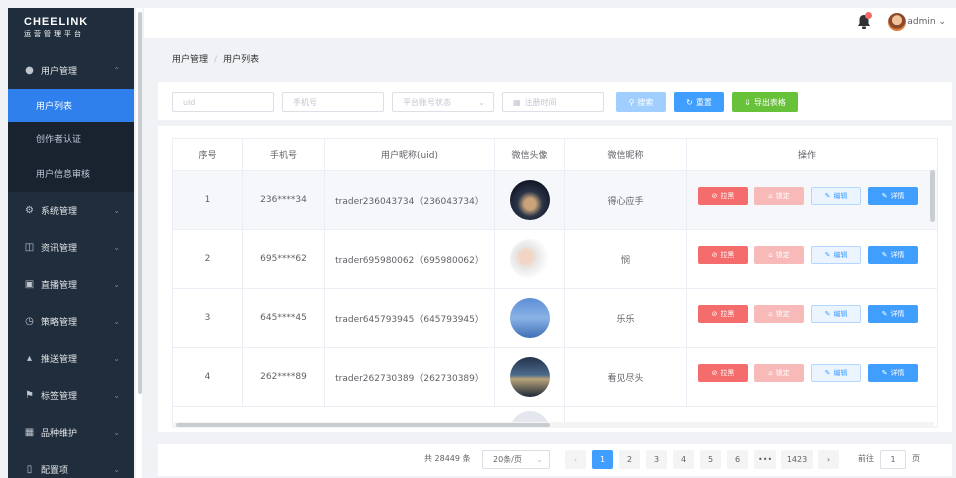  I want to click on menu-user-management: ● 用户管理 ⌃, so click(71, 70).